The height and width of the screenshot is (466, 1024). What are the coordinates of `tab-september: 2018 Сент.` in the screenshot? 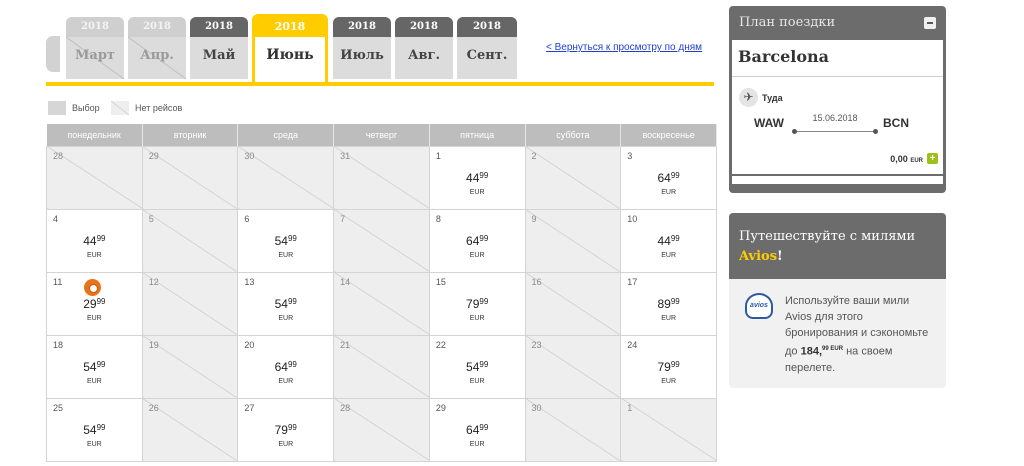 It's located at (487, 48).